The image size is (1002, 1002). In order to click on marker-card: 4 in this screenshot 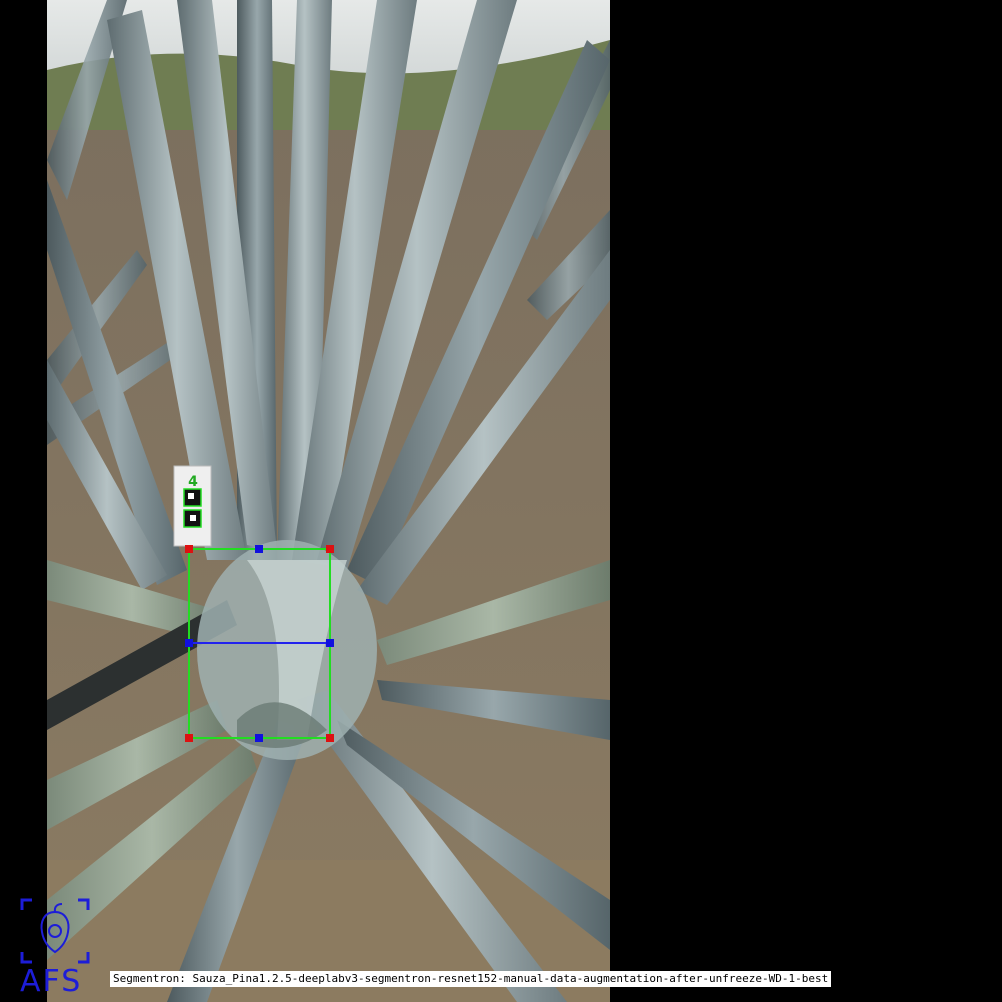, I will do `click(192, 506)`.